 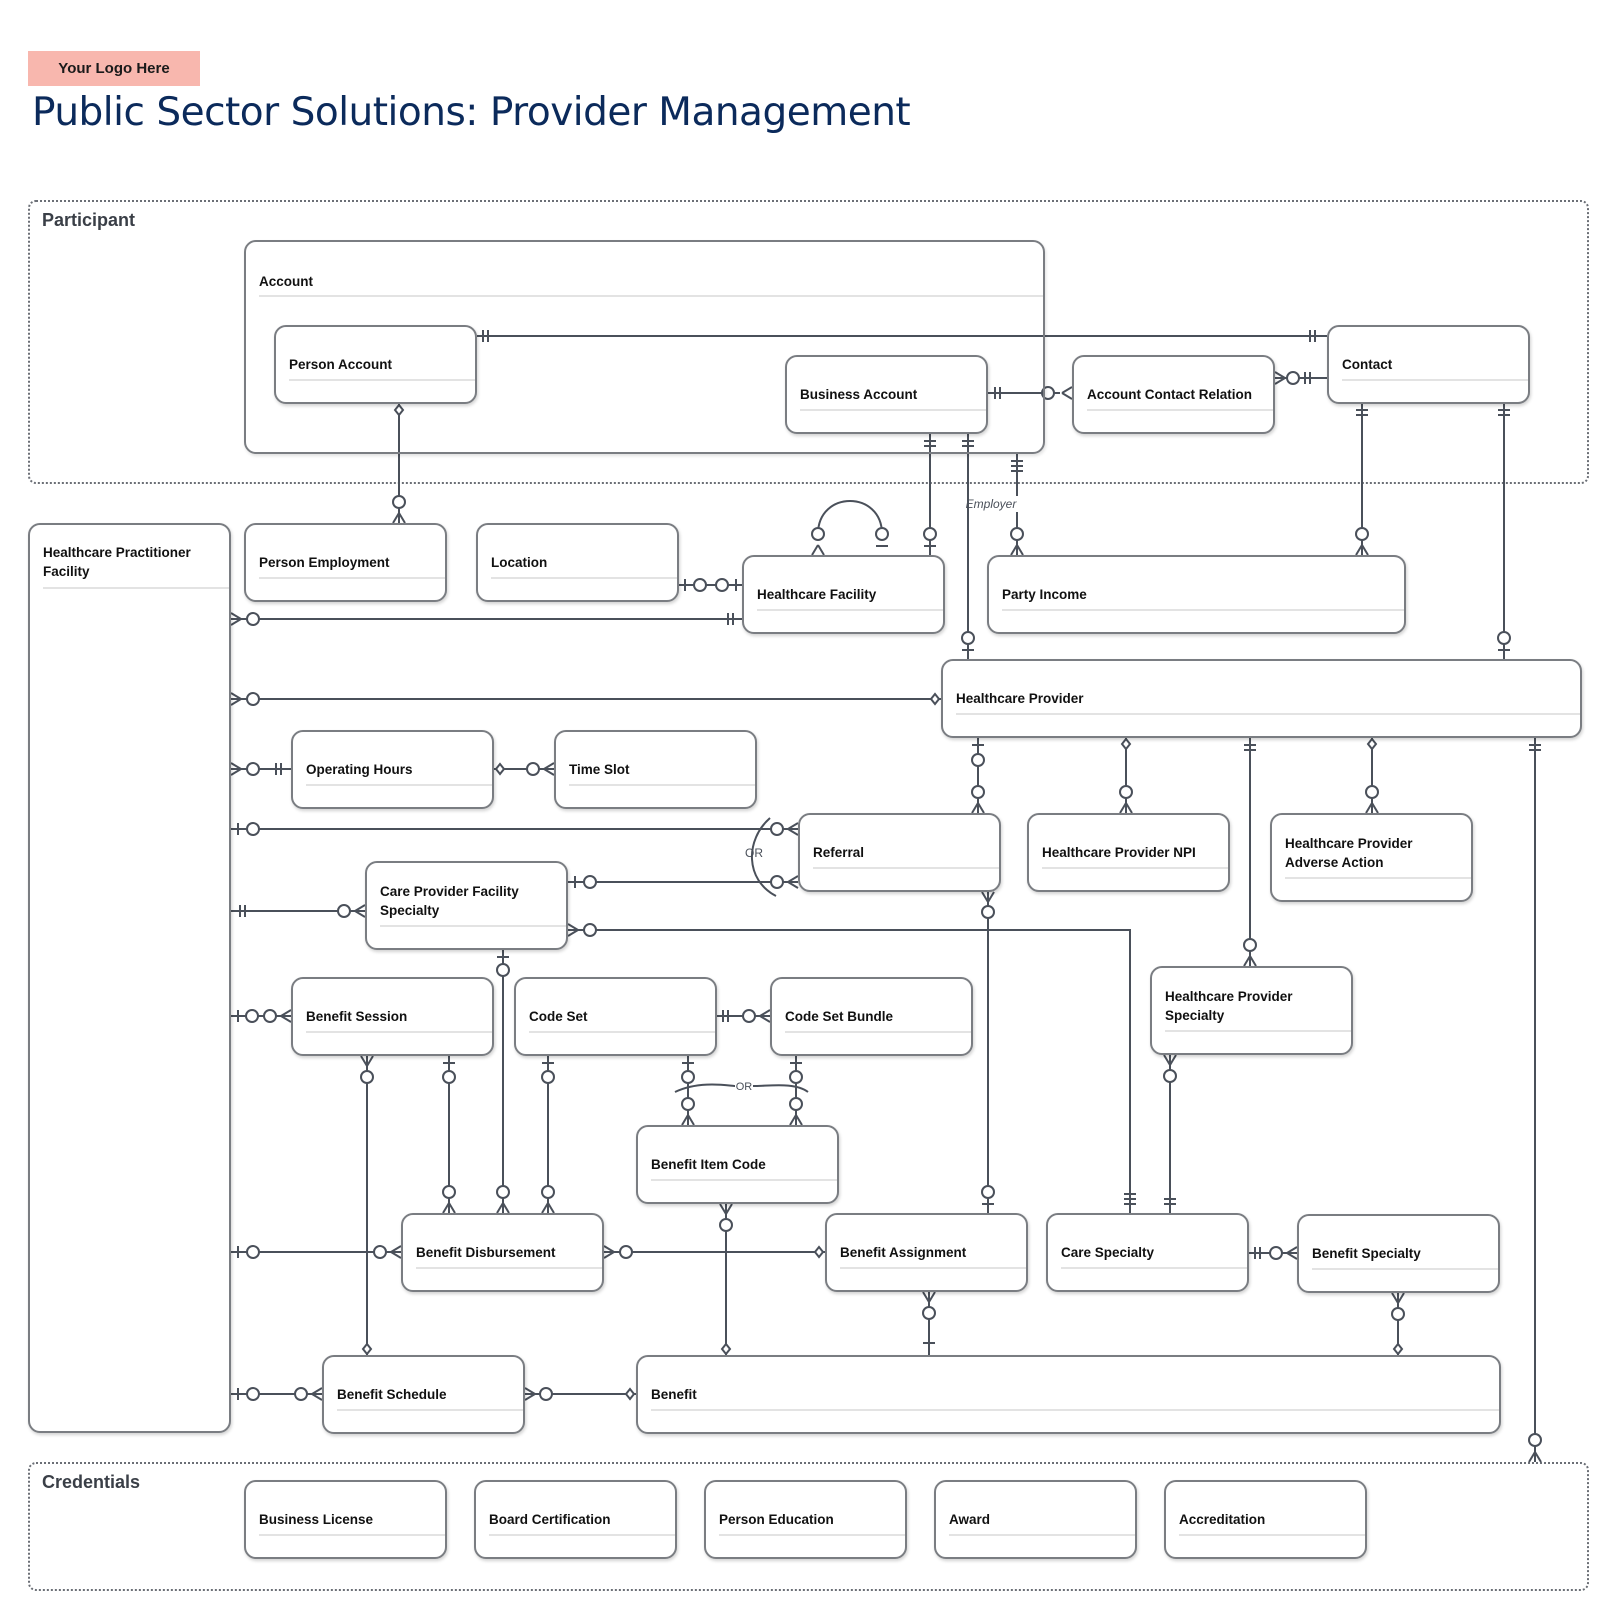 What do you see at coordinates (780, 1088) in the screenshot?
I see `or-arc` at bounding box center [780, 1088].